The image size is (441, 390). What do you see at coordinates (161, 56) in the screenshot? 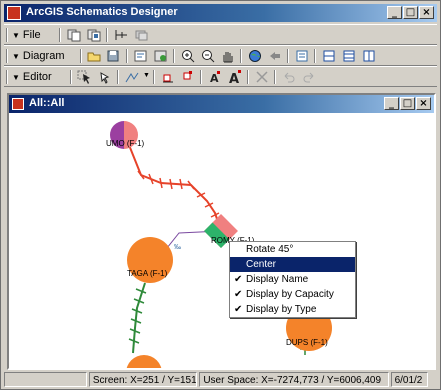
I see `diagram-update-icon` at bounding box center [161, 56].